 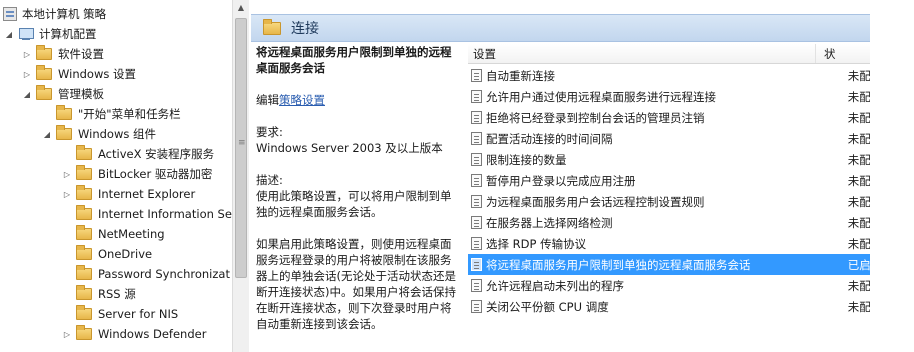 What do you see at coordinates (669, 264) in the screenshot?
I see `list-item-selected: 将远程桌面服务用户限制到单独的远程桌面服务会话 已启` at bounding box center [669, 264].